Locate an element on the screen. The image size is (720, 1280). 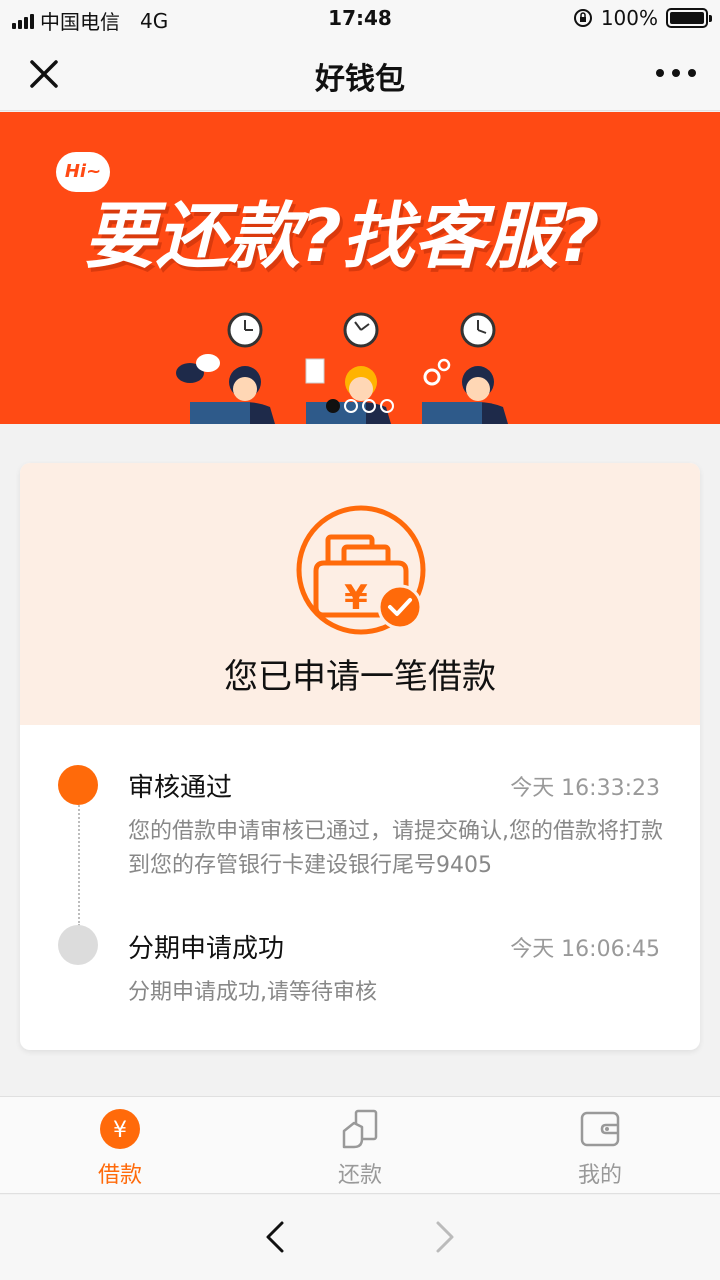
battery-fill is located at coordinates (687, 18).